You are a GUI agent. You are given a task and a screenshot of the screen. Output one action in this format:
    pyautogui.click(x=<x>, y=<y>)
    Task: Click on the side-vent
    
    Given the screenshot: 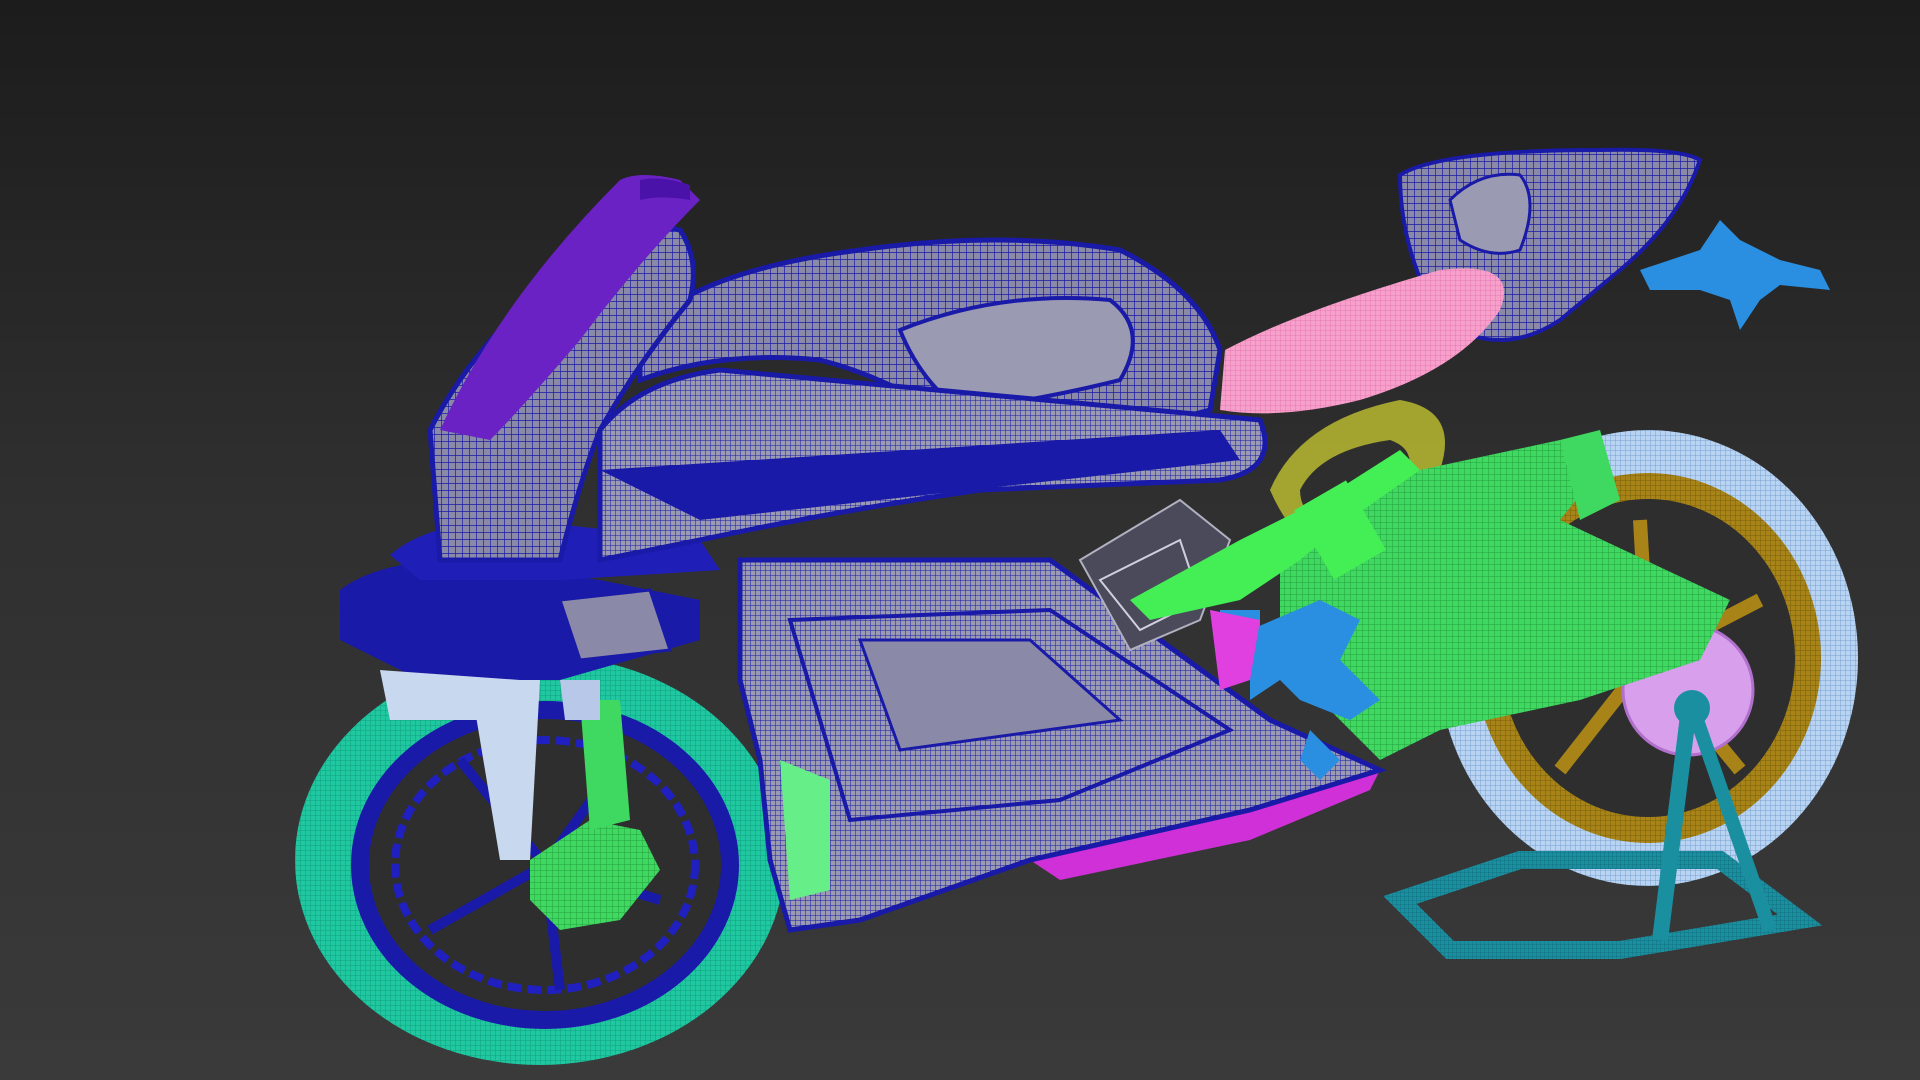 What is the action you would take?
    pyautogui.click(x=615, y=625)
    